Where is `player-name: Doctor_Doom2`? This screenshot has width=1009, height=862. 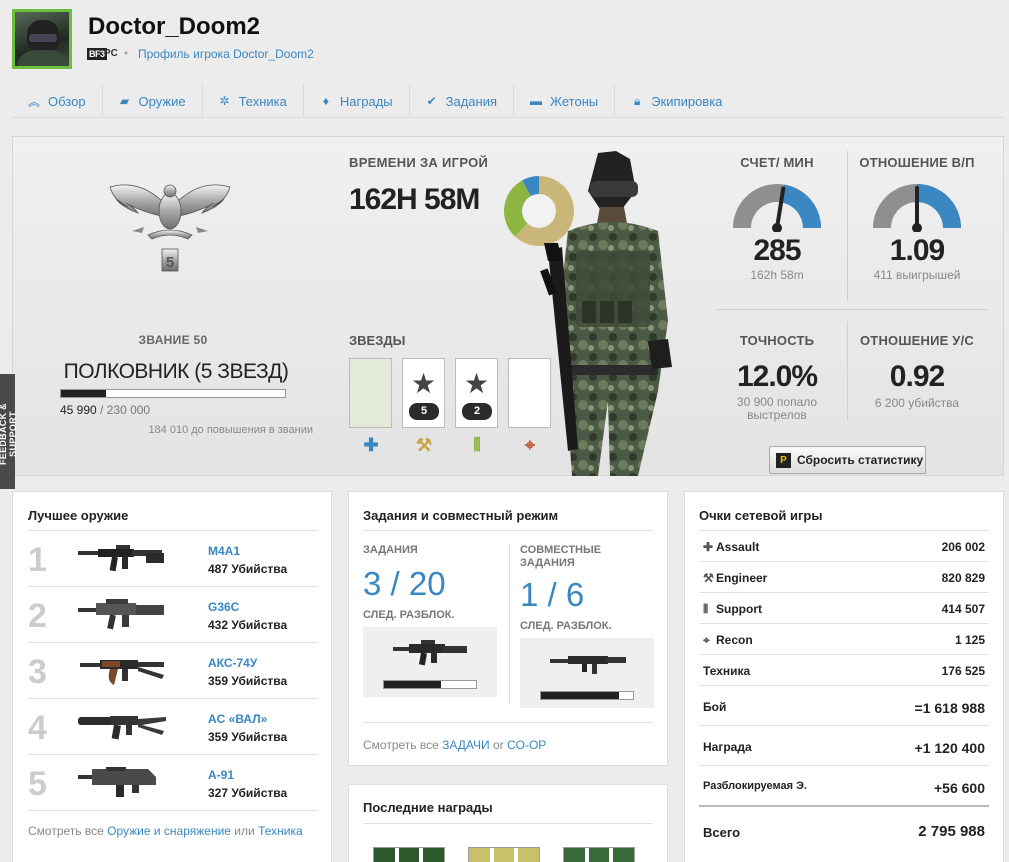 player-name: Doctor_Doom2 is located at coordinates (174, 26).